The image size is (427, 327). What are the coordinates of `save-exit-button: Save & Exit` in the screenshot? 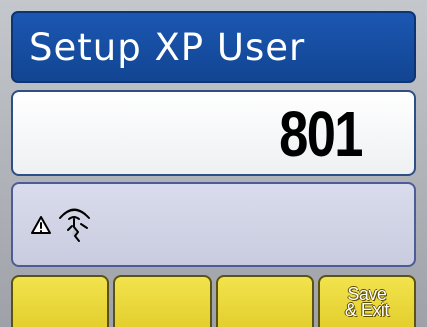 It's located at (366, 301).